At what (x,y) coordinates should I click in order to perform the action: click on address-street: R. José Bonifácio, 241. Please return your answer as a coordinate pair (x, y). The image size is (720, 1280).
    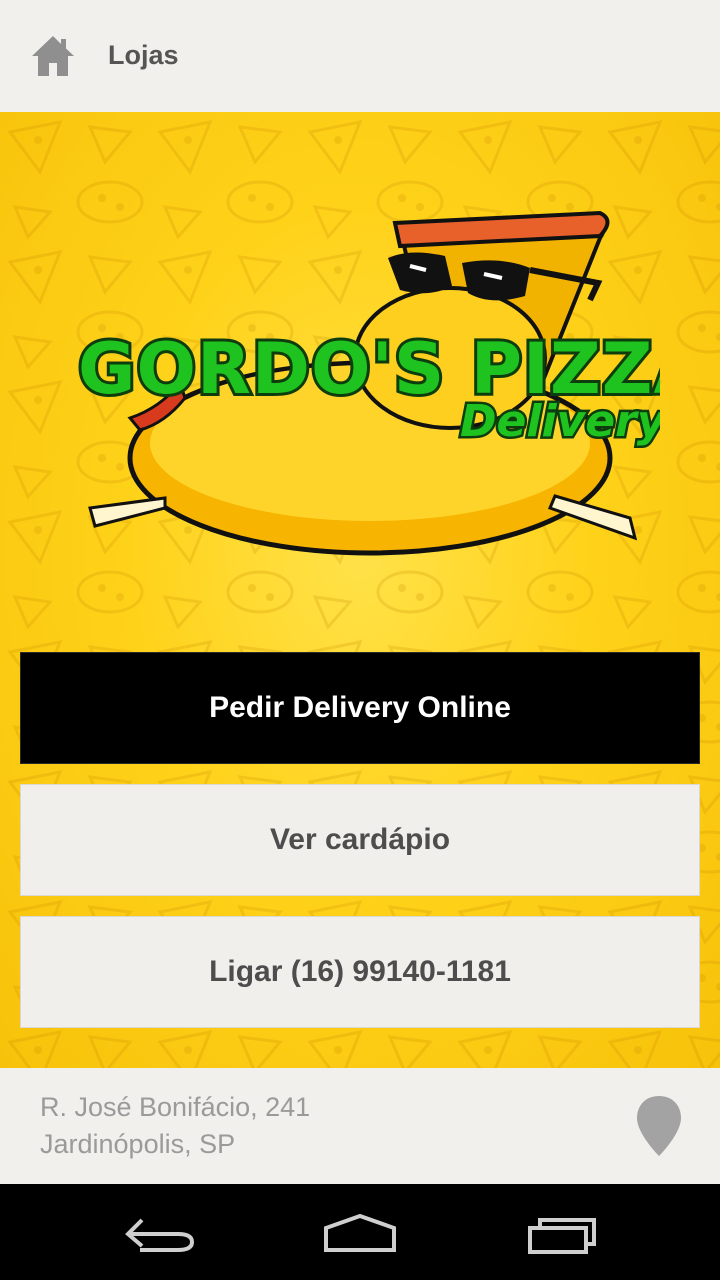
    Looking at the image, I should click on (175, 1107).